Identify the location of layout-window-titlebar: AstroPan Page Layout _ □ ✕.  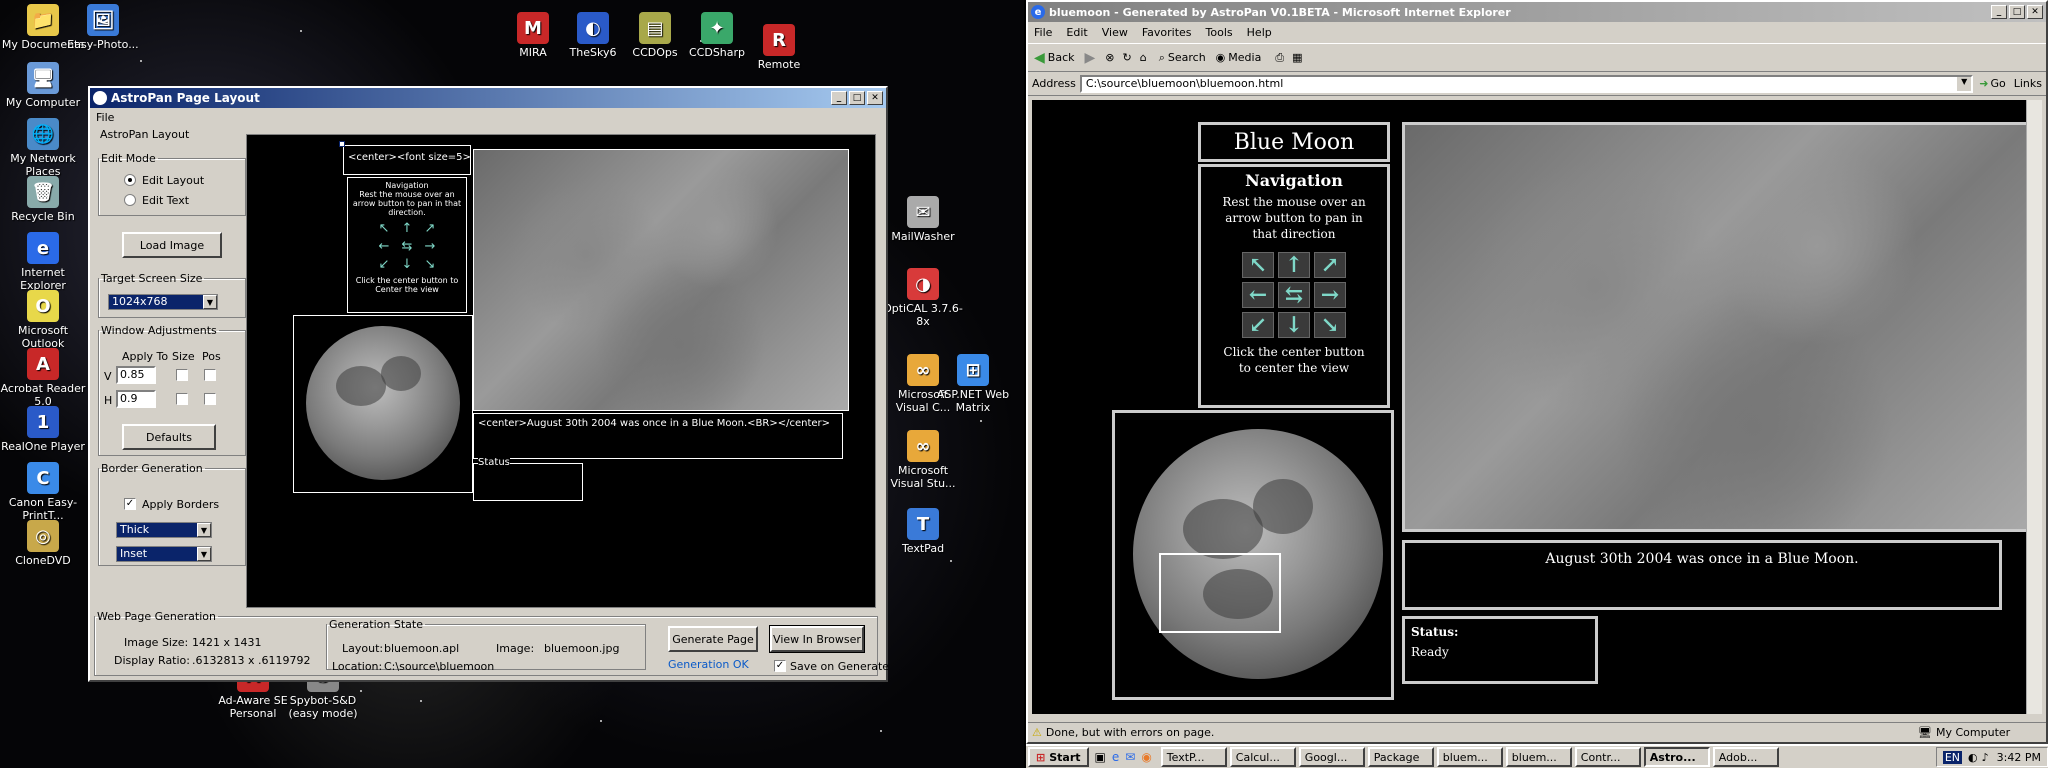
(488, 98).